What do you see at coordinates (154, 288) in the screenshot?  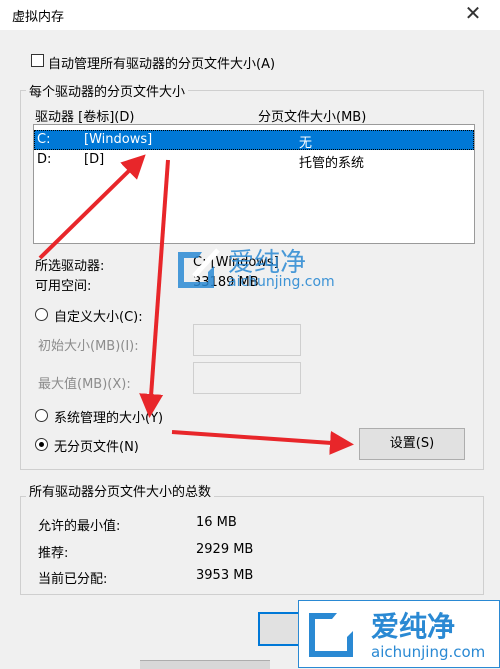 I see `arrow-to-no-paging` at bounding box center [154, 288].